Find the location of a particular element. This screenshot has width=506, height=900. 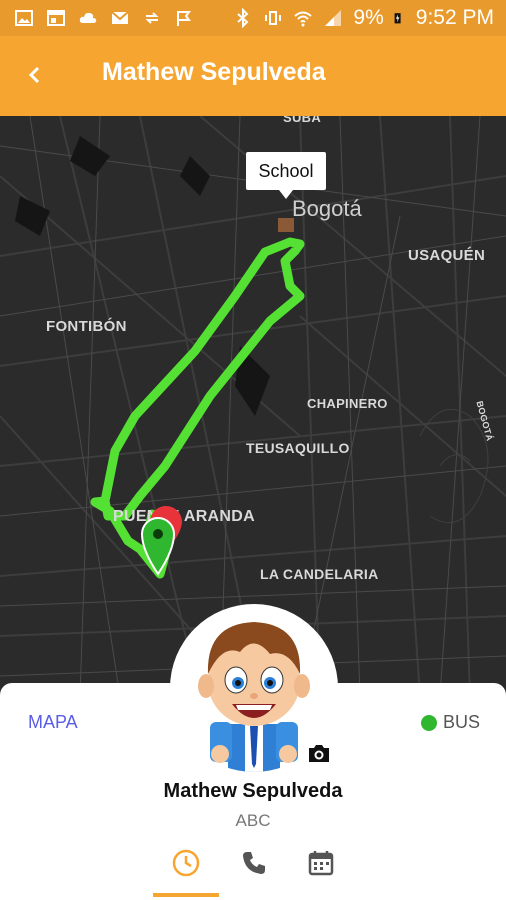

status-bar: 9% 9:52 PM is located at coordinates (253, 18).